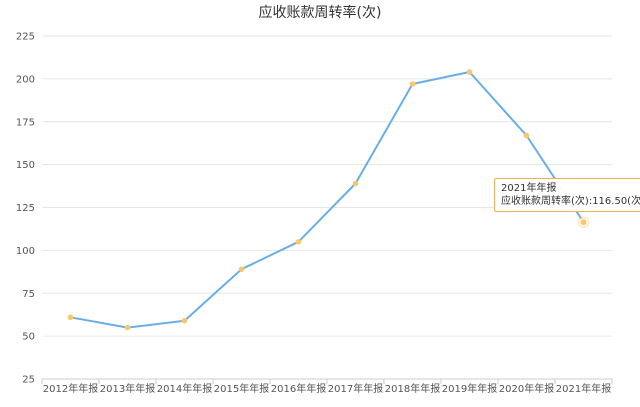 The image size is (640, 407). Describe the element at coordinates (28, 380) in the screenshot. I see `y-tick-label: 25` at that location.